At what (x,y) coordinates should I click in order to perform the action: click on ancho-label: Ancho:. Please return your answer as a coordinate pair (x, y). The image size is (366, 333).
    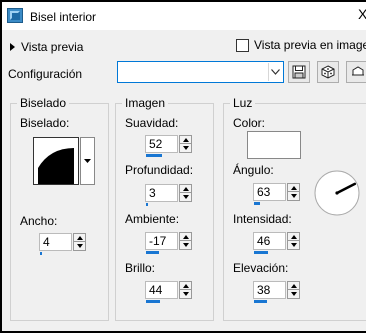
    Looking at the image, I should click on (39, 221).